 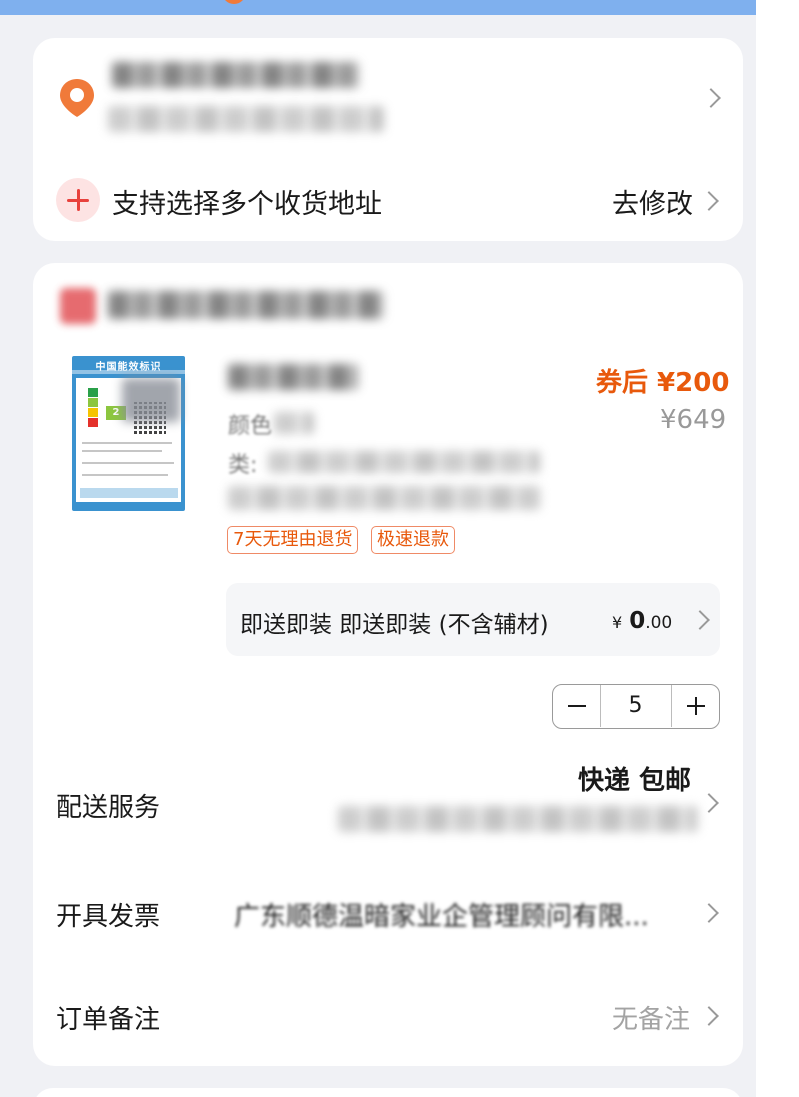 What do you see at coordinates (384, 498) in the screenshot?
I see `spec-extra-blurred` at bounding box center [384, 498].